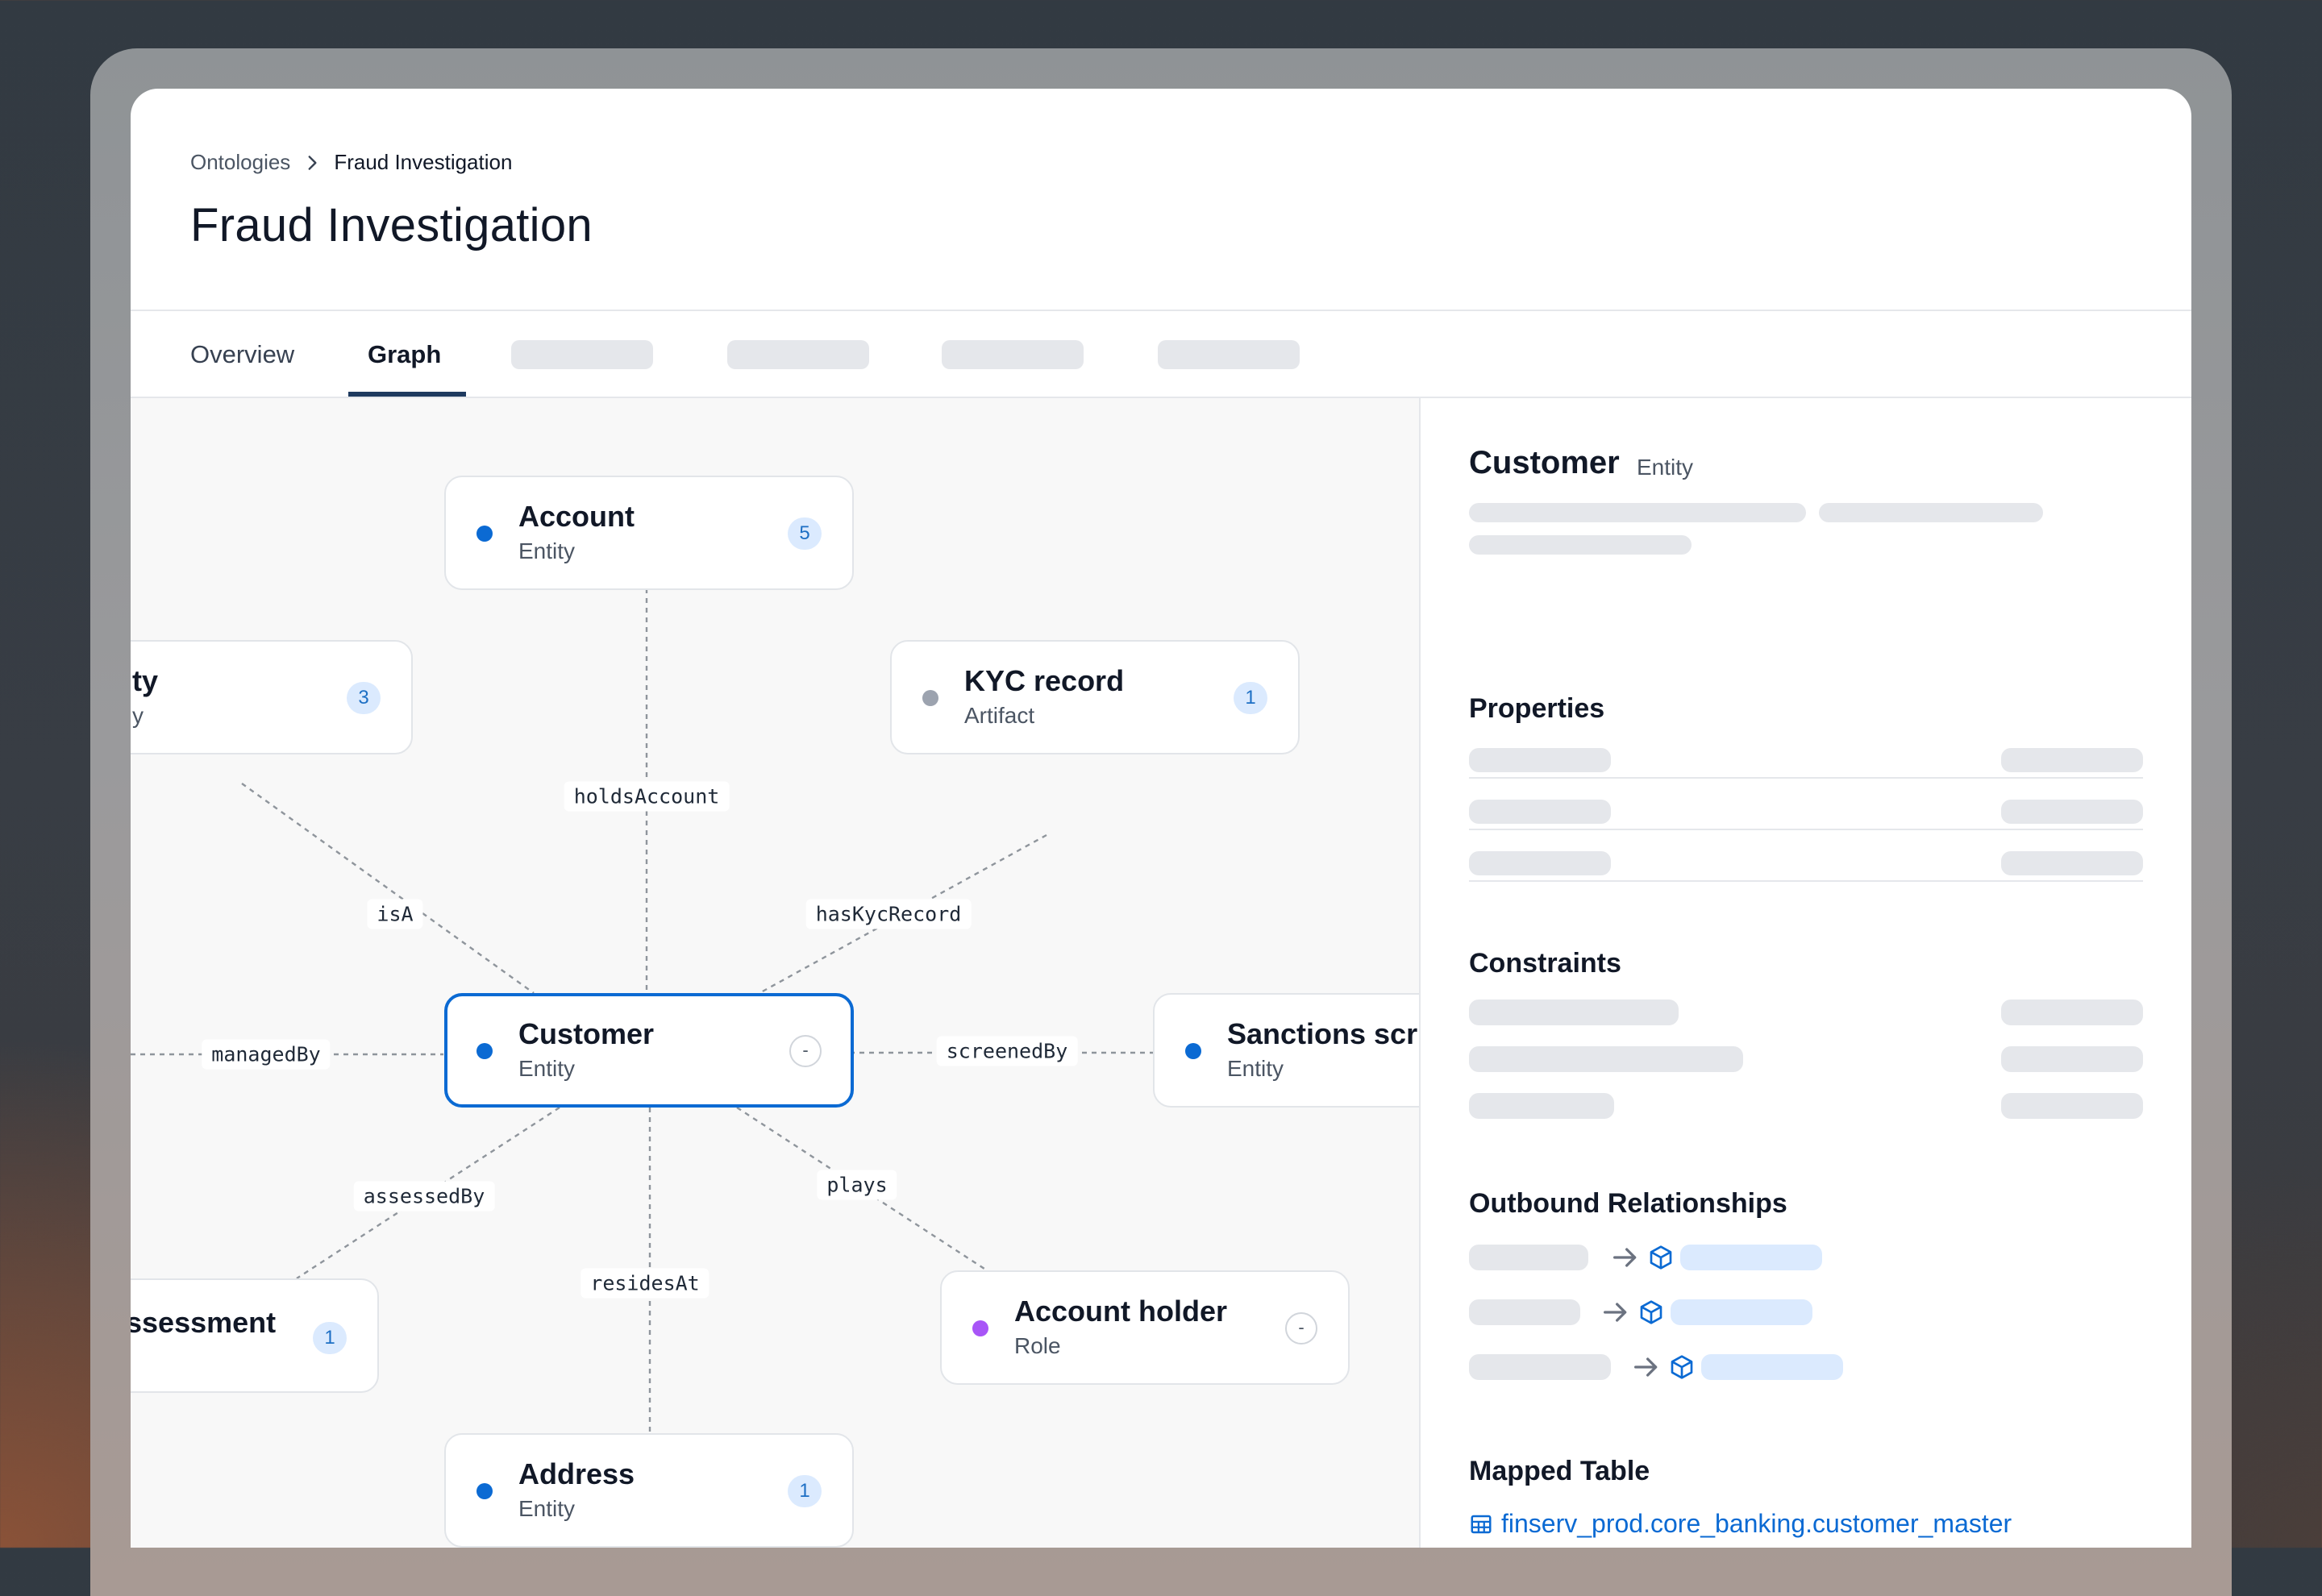 This screenshot has width=2322, height=1596. Describe the element at coordinates (930, 698) in the screenshot. I see `artifact-dot-icon` at that location.